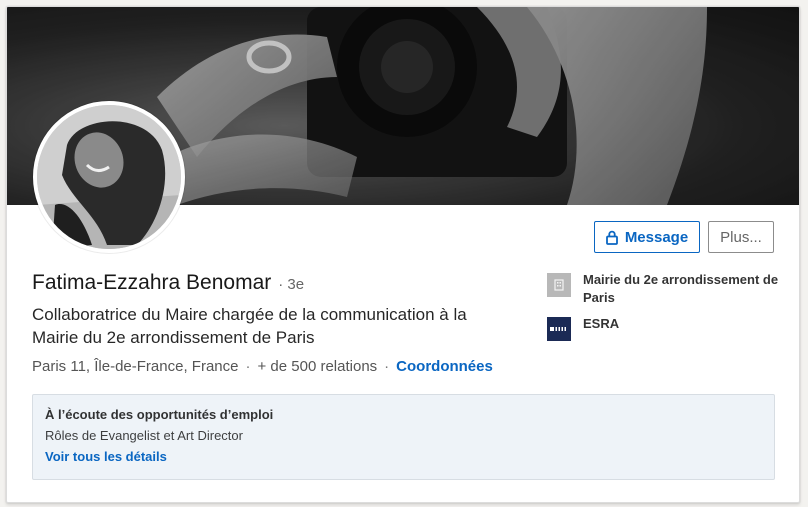 The height and width of the screenshot is (507, 808). What do you see at coordinates (159, 414) in the screenshot?
I see `open-to-work-title: À l’écoute des opportunités d’emploi` at bounding box center [159, 414].